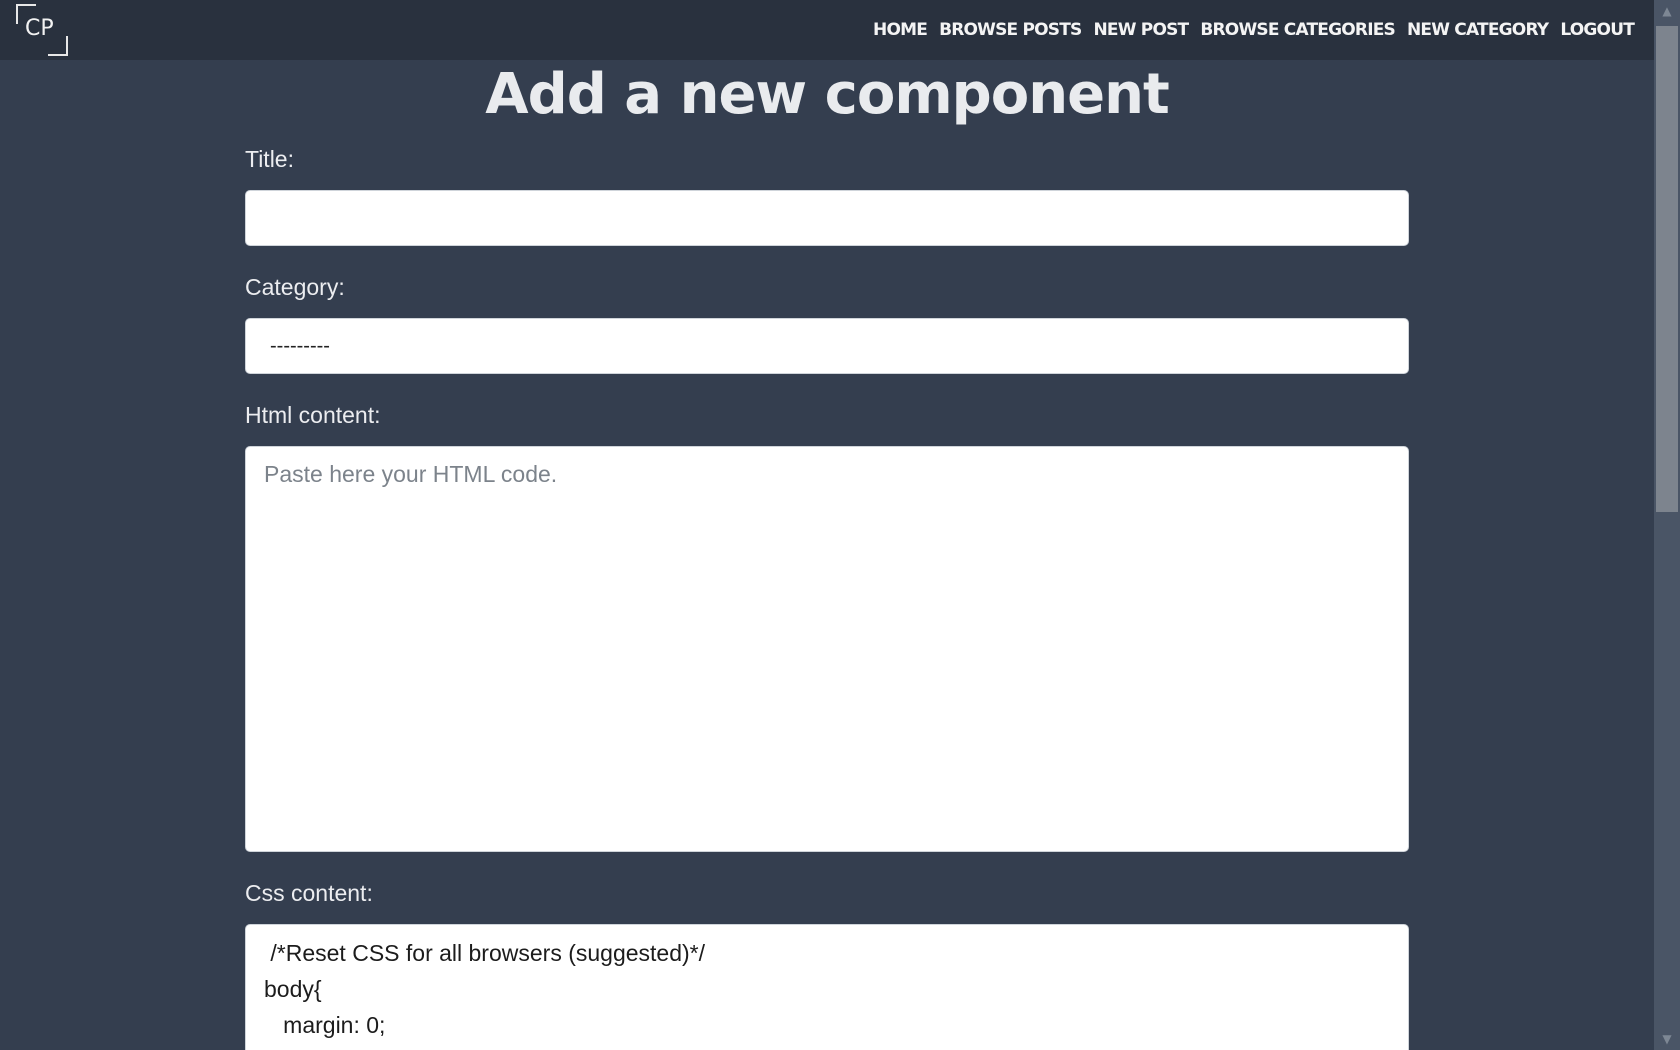 This screenshot has width=1680, height=1050. I want to click on nav-link-new-category: NEW CATEGORY, so click(1478, 30).